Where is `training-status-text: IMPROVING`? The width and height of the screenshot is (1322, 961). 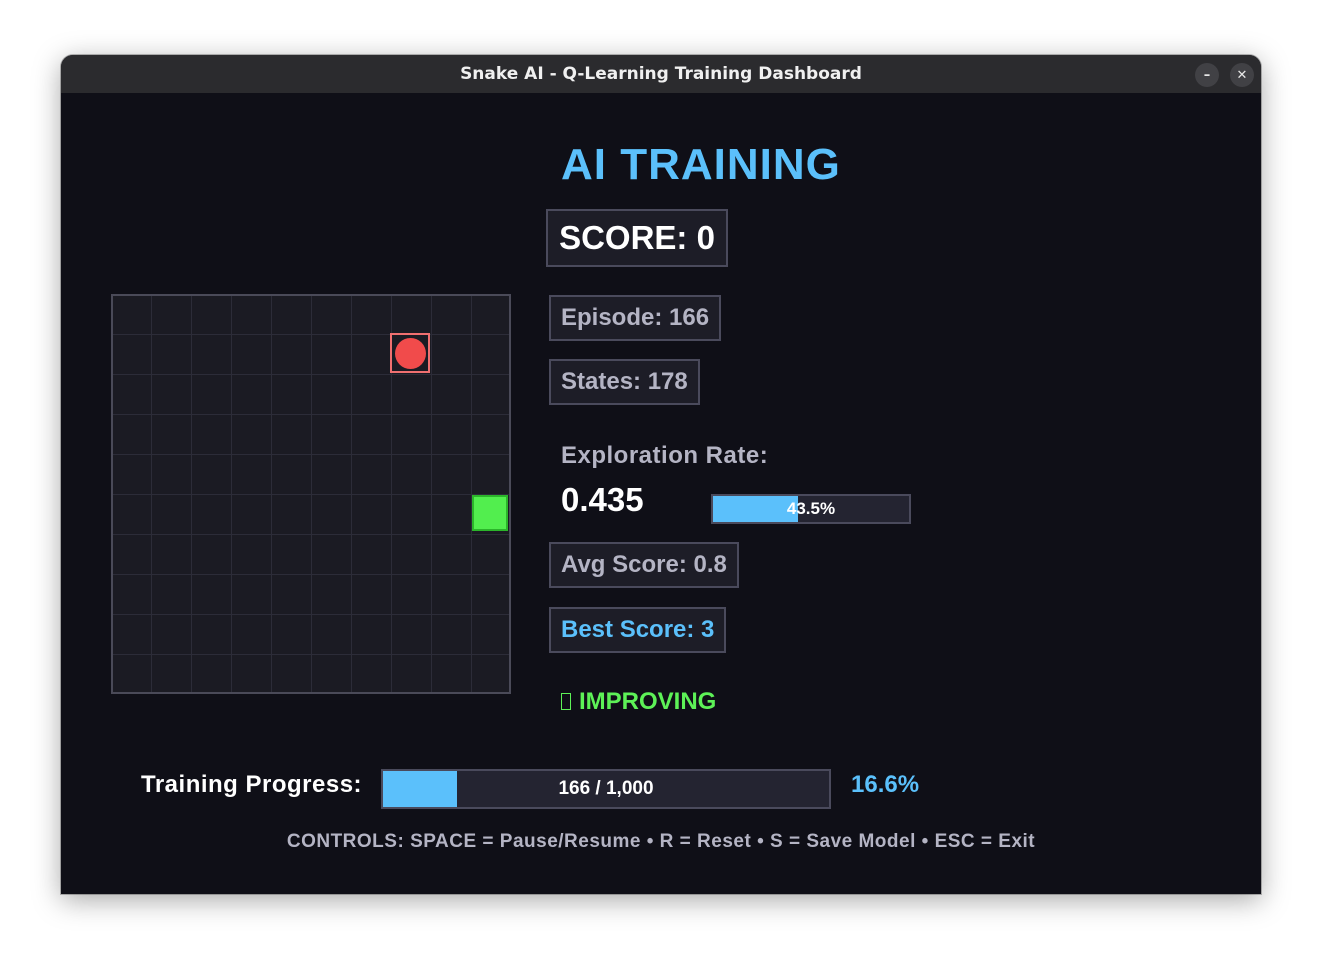
training-status-text: IMPROVING is located at coordinates (648, 701).